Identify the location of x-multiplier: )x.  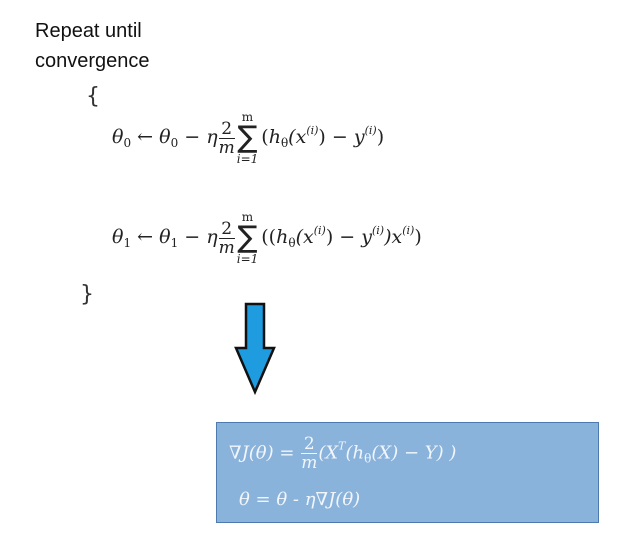
(393, 237).